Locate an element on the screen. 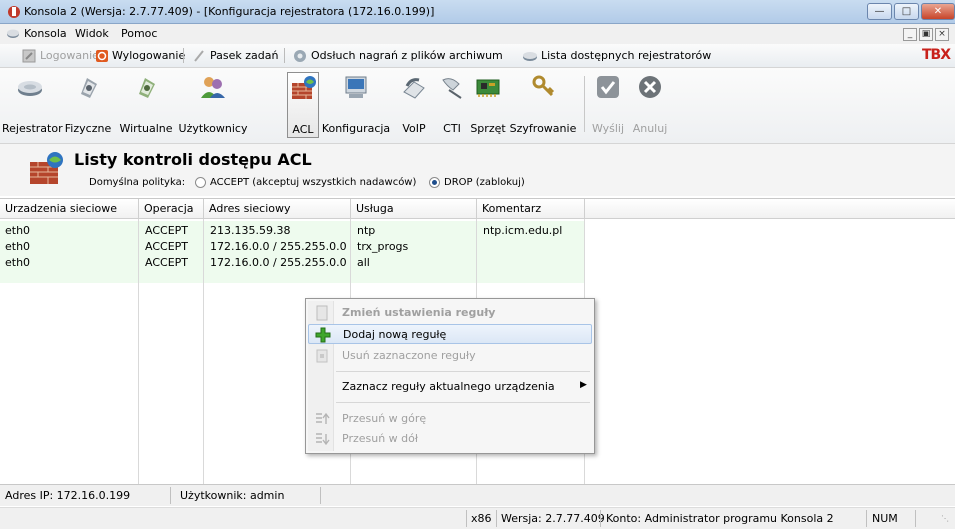 The width and height of the screenshot is (955, 529). menu-item-add-rule: Dodaj nową regułę is located at coordinates (450, 334).